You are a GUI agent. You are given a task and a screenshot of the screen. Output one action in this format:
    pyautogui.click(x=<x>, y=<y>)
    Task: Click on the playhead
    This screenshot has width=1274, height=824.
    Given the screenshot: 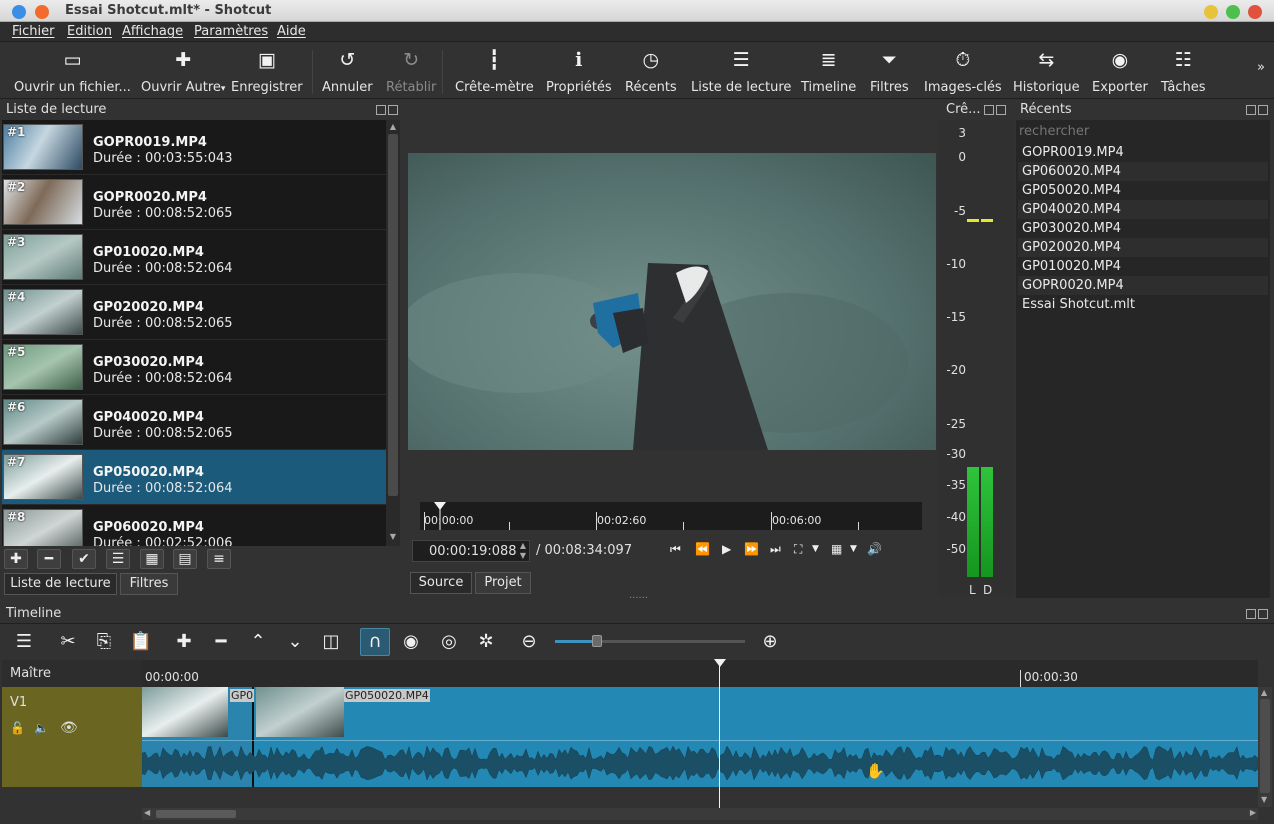 What is the action you would take?
    pyautogui.click(x=719, y=734)
    